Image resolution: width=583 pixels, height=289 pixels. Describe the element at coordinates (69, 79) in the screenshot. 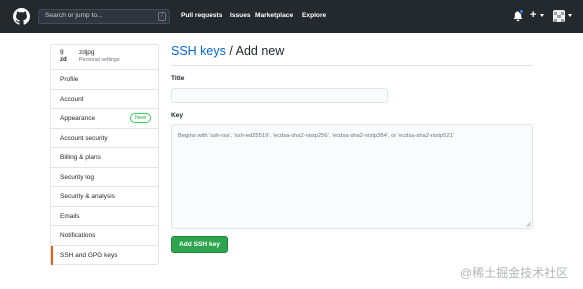

I see `sidebar-item-label: Profile` at that location.